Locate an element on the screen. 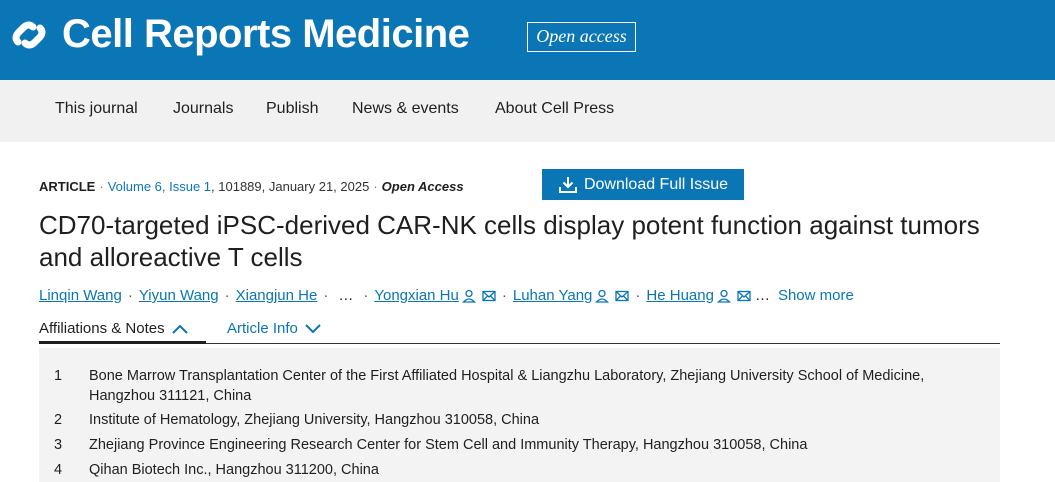  nav-about-cell-press: About Cell Press is located at coordinates (554, 109).